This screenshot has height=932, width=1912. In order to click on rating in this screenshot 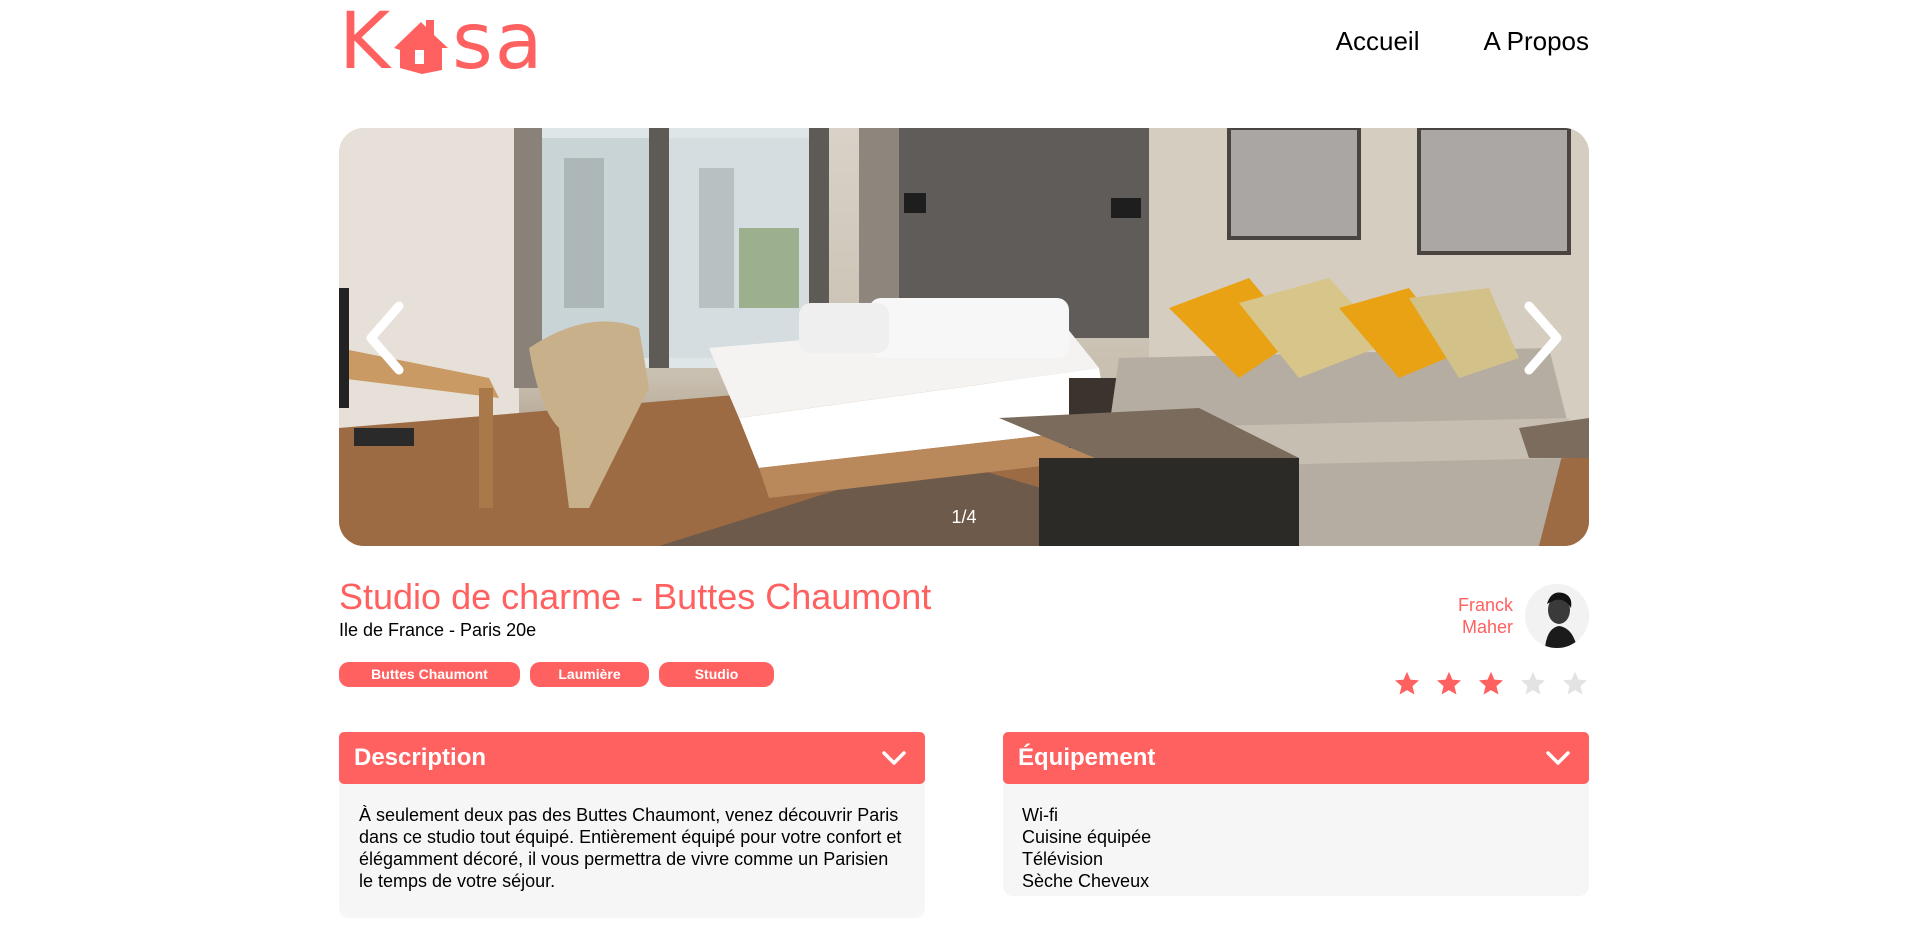, I will do `click(1491, 684)`.